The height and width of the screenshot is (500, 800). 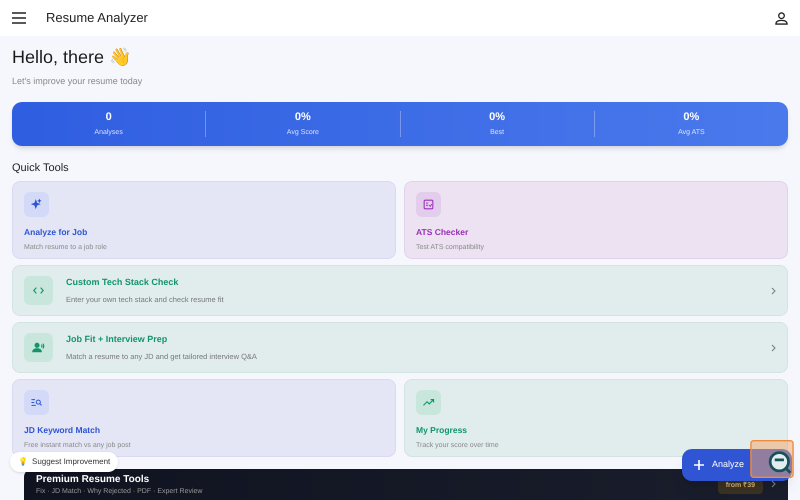 What do you see at coordinates (772, 459) in the screenshot?
I see `magnifier-widget-icon` at bounding box center [772, 459].